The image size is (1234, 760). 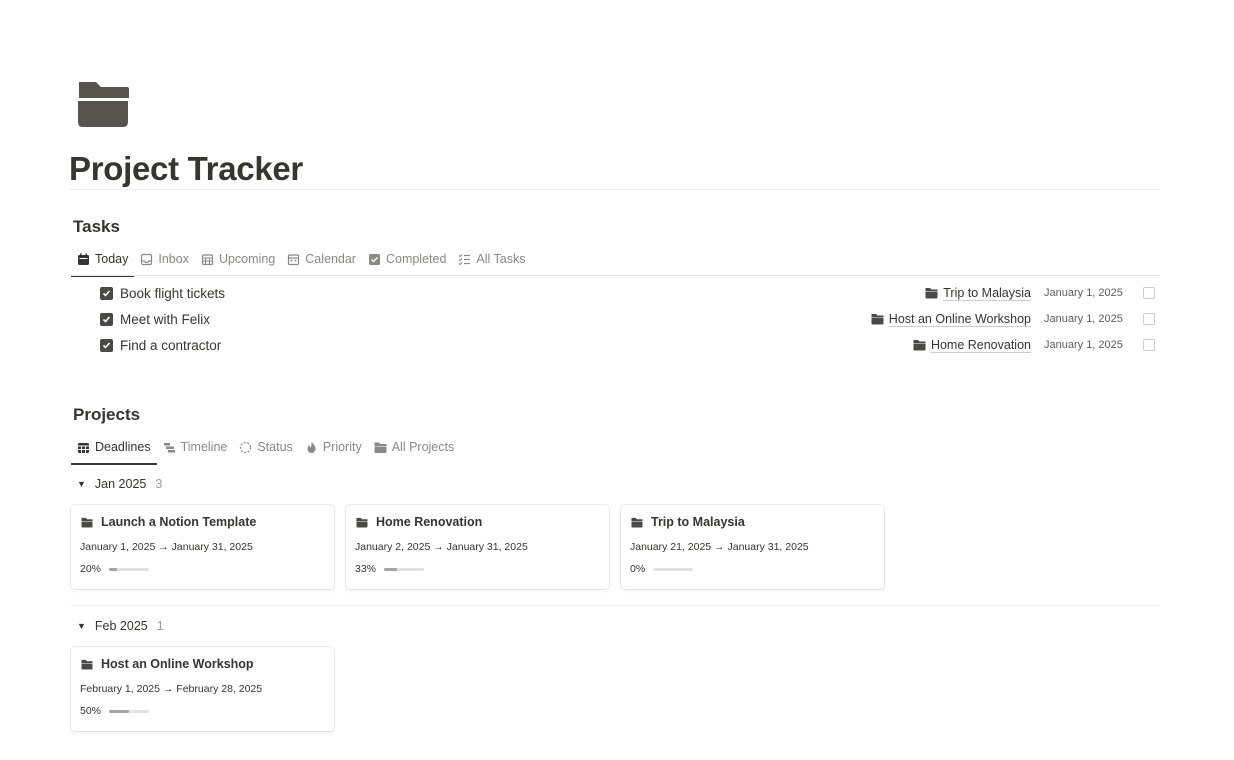 What do you see at coordinates (172, 293) in the screenshot?
I see `task-name: Book flight tickets` at bounding box center [172, 293].